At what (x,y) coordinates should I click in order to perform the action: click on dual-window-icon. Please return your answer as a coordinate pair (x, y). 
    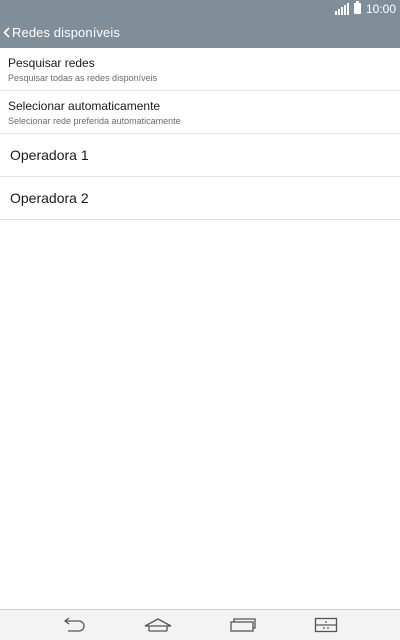
    Looking at the image, I should click on (326, 625).